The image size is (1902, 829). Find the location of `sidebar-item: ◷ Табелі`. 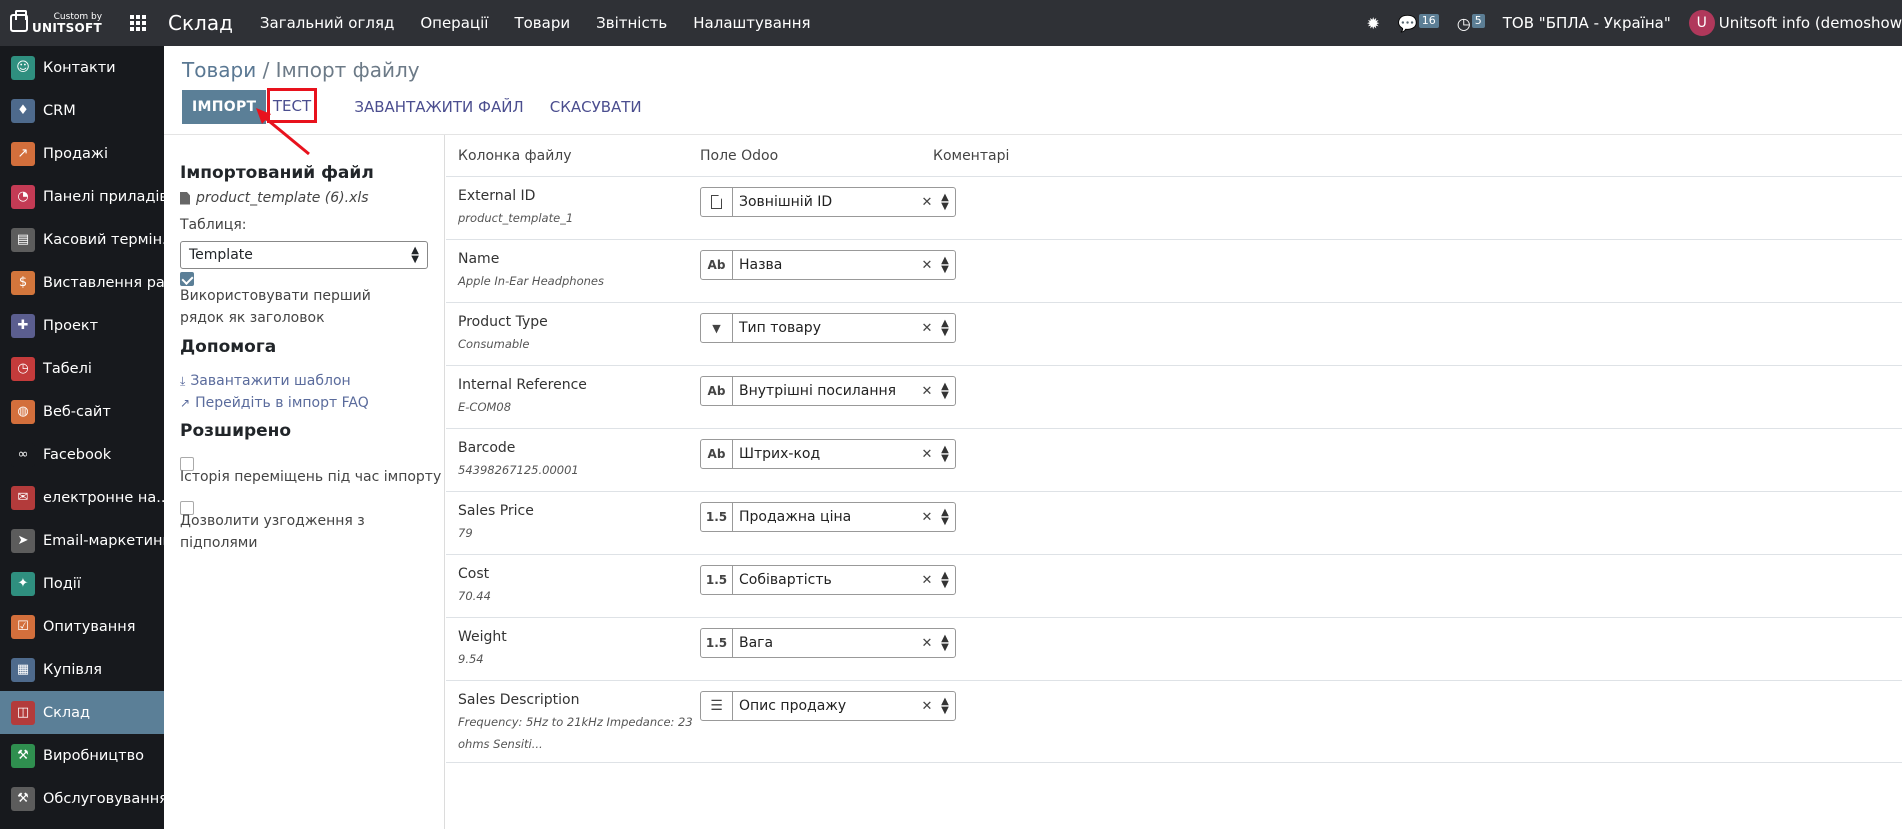

sidebar-item: ◷ Табелі is located at coordinates (82, 368).